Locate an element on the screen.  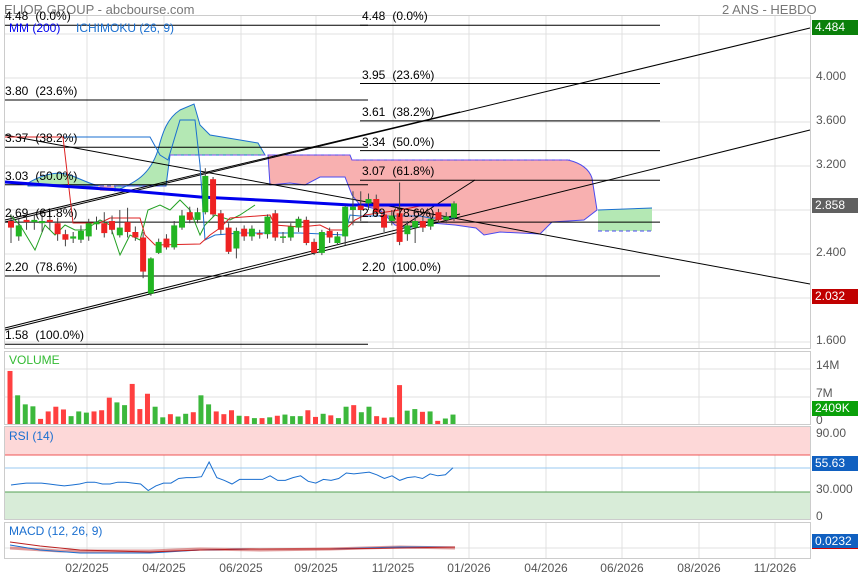
chart-period: 2 ANS - HEBDO is located at coordinates (769, 9).